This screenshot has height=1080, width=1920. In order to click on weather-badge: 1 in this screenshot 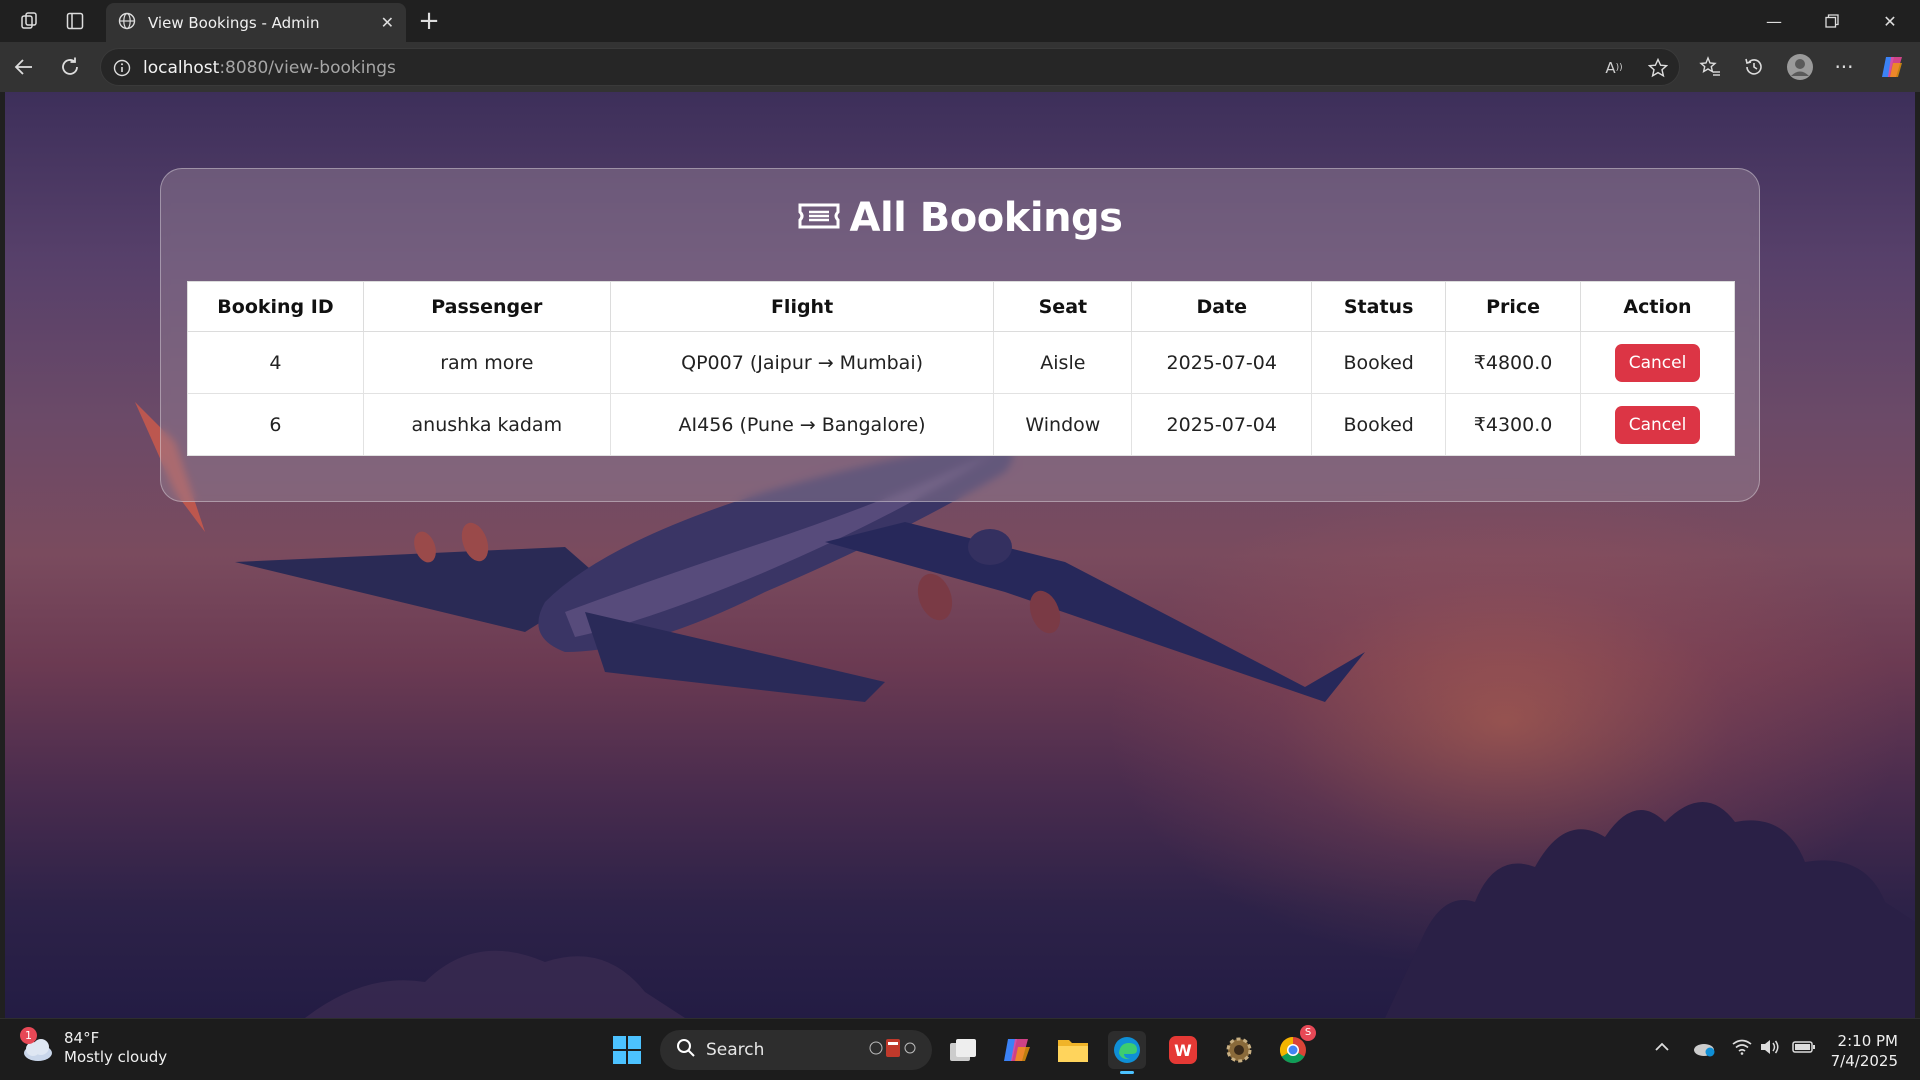, I will do `click(28, 1035)`.